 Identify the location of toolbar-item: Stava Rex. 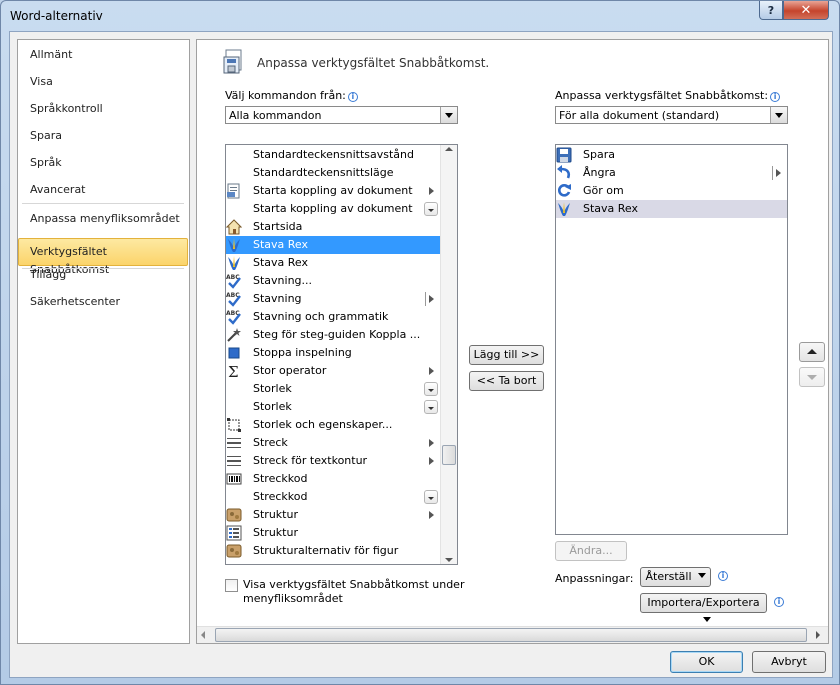
(671, 209).